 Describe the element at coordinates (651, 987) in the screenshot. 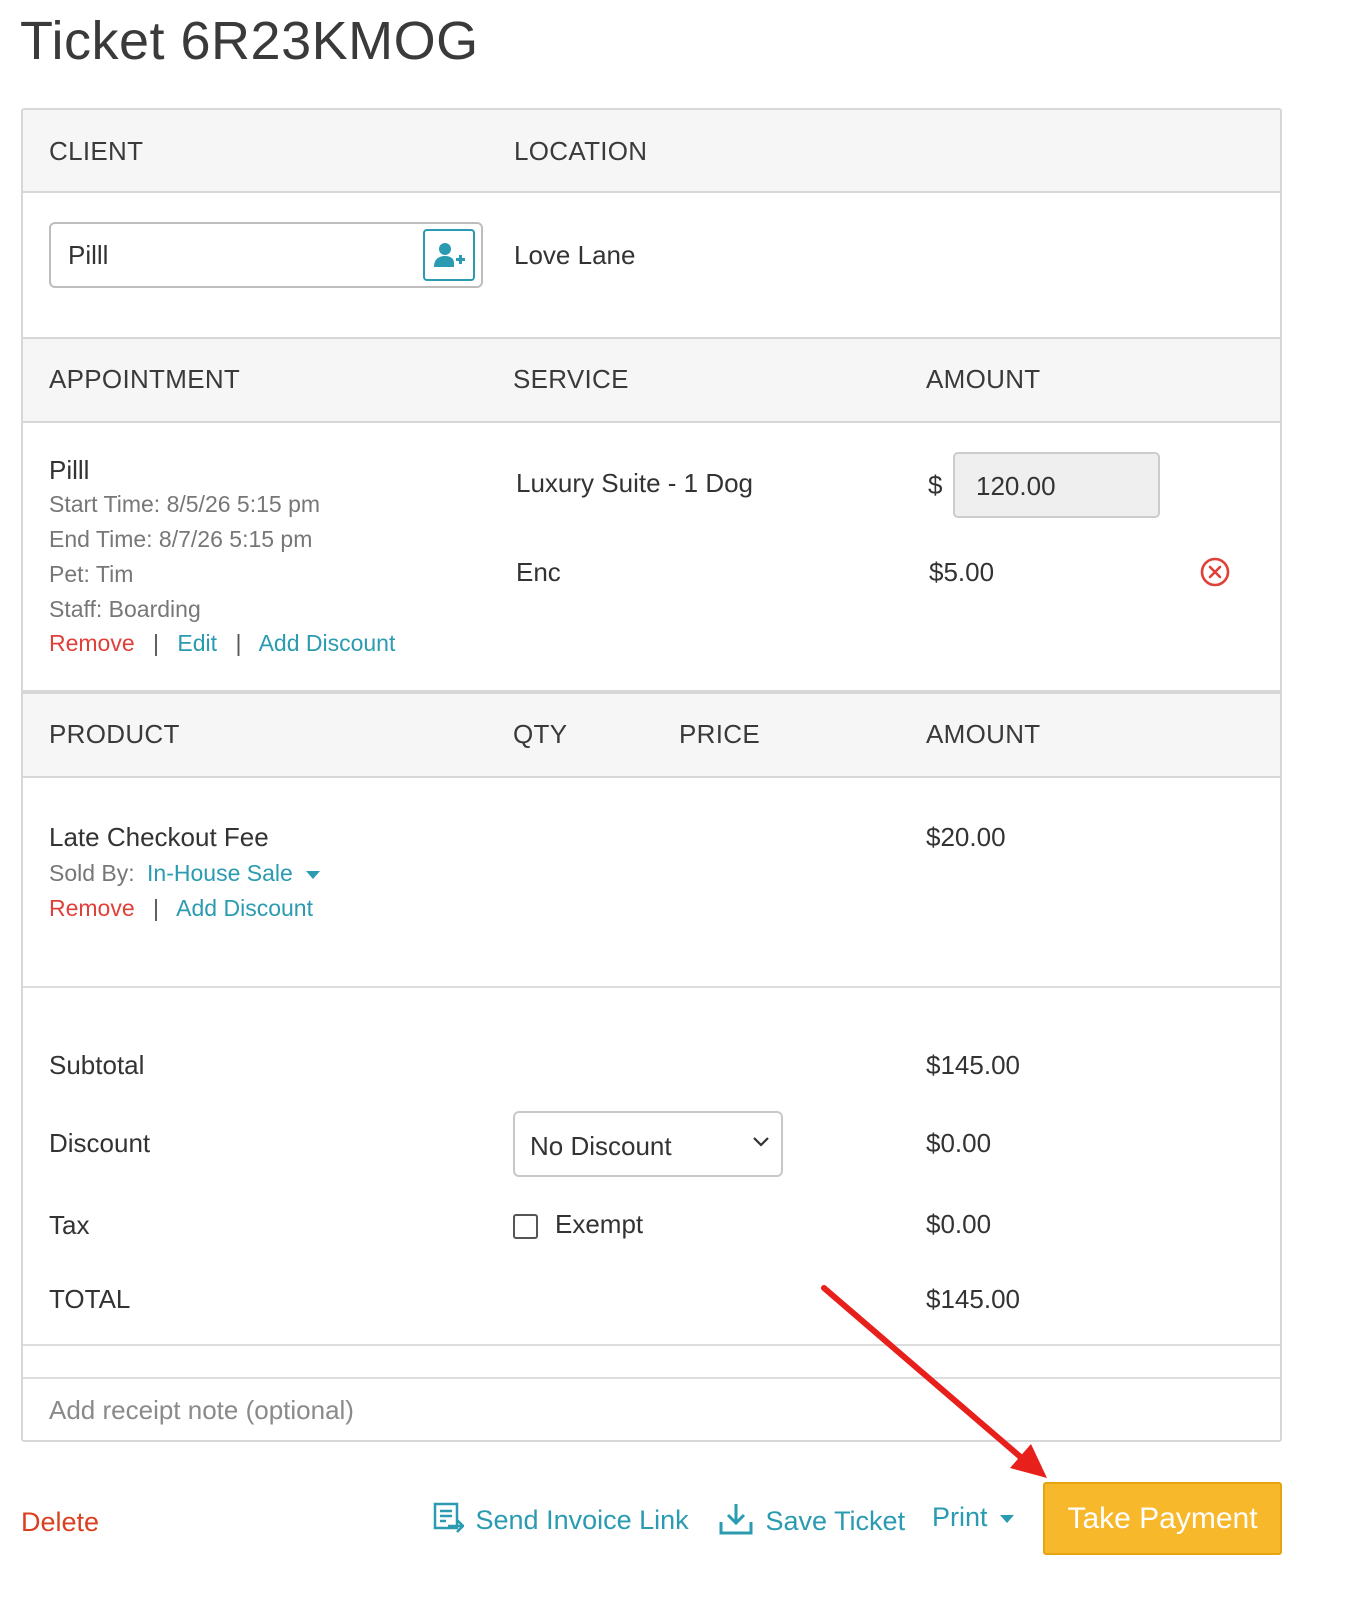

I see `totals-divider` at that location.